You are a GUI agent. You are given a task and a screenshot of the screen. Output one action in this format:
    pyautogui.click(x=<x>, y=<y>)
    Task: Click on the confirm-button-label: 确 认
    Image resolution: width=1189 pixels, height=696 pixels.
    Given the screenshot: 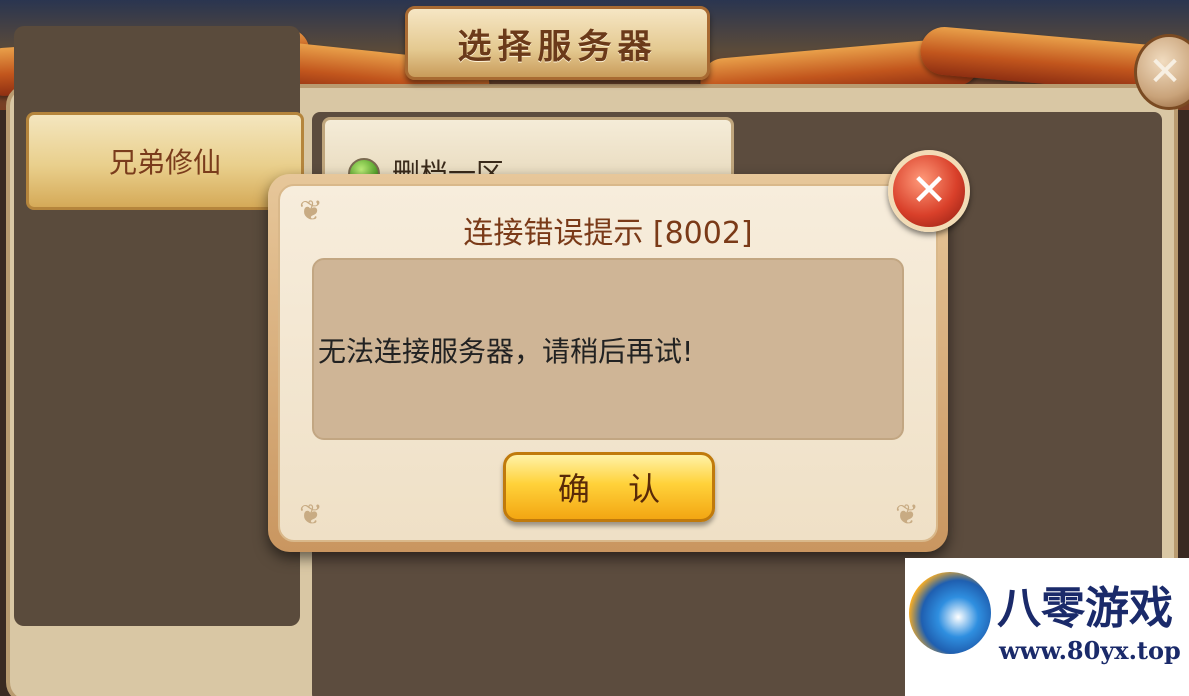 What is the action you would take?
    pyautogui.click(x=616, y=489)
    